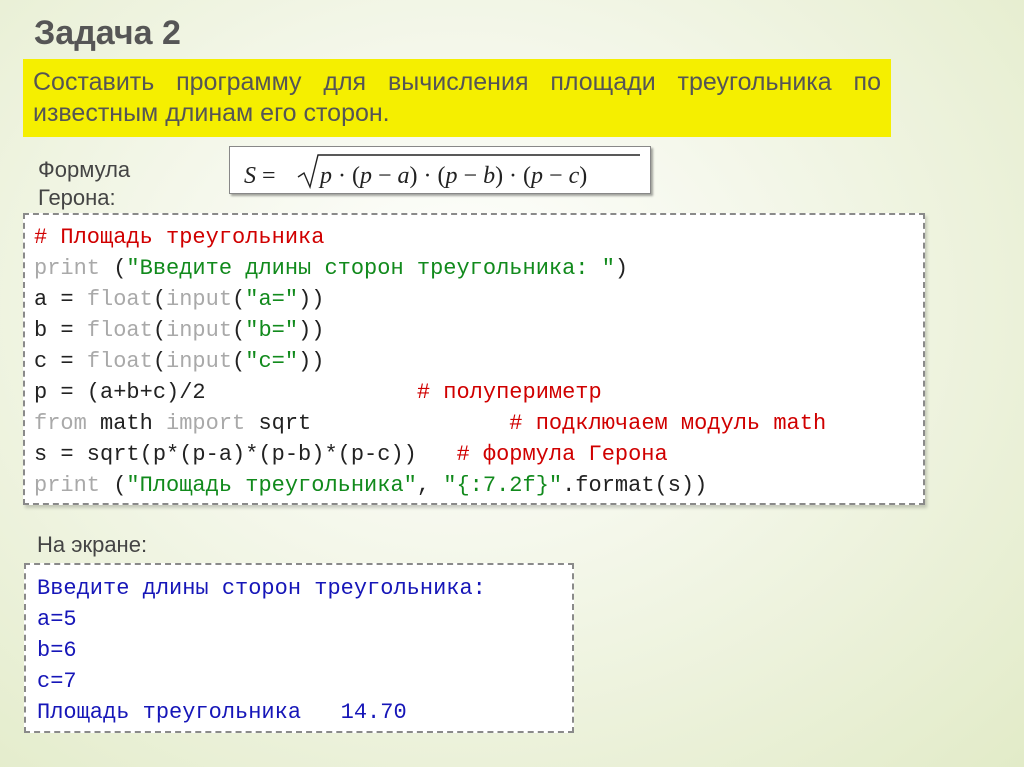 Image resolution: width=1024 pixels, height=767 pixels. What do you see at coordinates (430, 485) in the screenshot?
I see `code-token: ,` at bounding box center [430, 485].